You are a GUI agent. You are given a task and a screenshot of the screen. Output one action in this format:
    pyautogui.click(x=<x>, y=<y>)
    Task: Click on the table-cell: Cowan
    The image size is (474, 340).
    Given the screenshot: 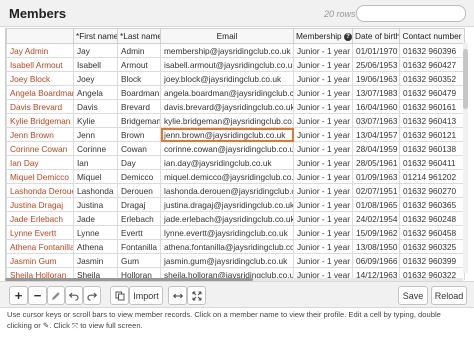 What is the action you would take?
    pyautogui.click(x=139, y=148)
    